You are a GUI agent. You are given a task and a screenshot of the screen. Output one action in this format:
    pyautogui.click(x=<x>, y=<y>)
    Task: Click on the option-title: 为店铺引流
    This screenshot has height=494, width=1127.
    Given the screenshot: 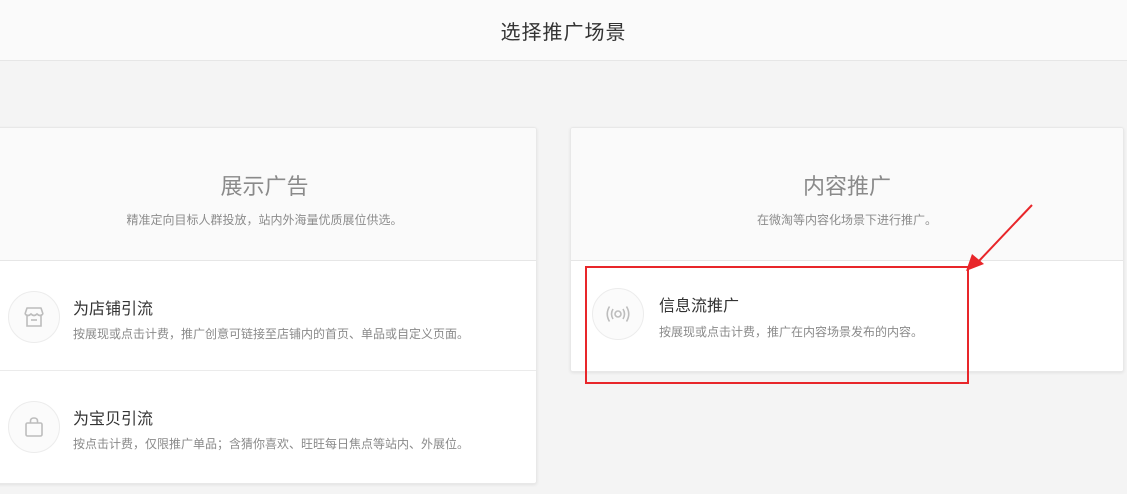 What is the action you would take?
    pyautogui.click(x=113, y=308)
    